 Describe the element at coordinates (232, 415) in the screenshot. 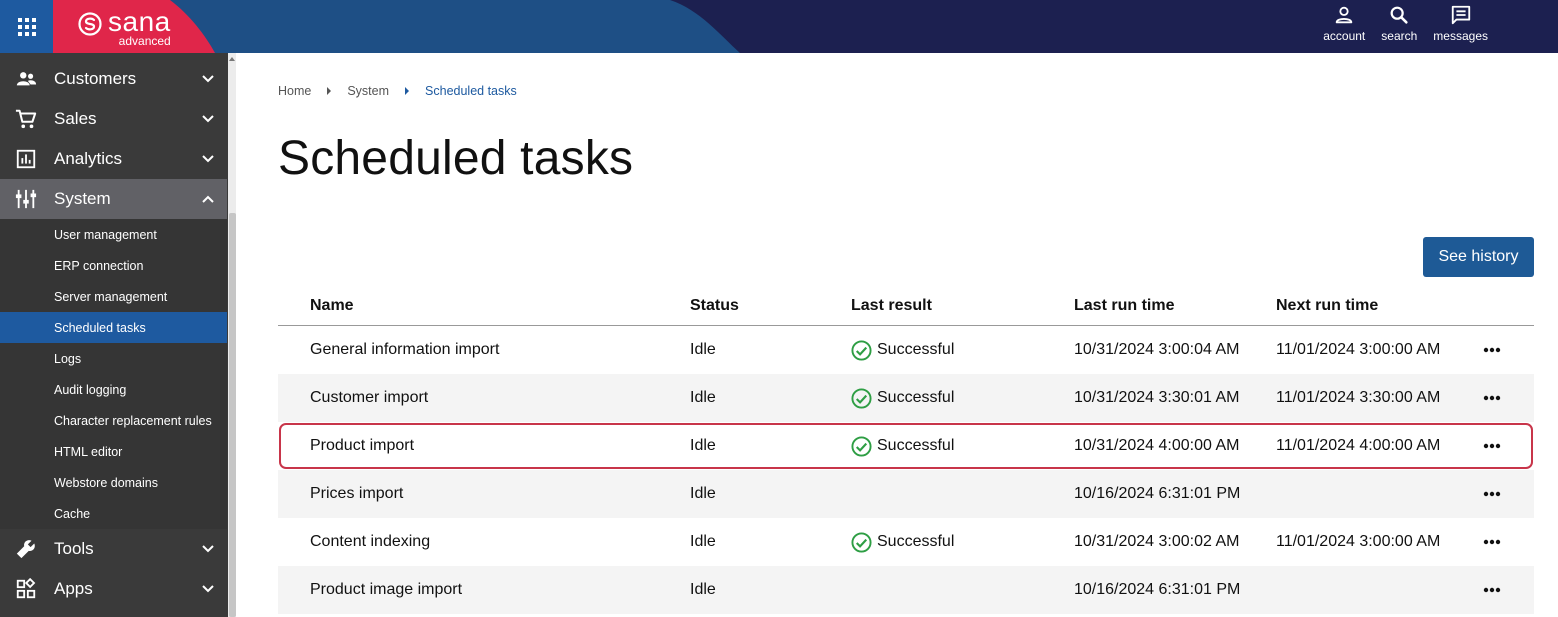

I see `sidebar-scroll-thumb` at that location.